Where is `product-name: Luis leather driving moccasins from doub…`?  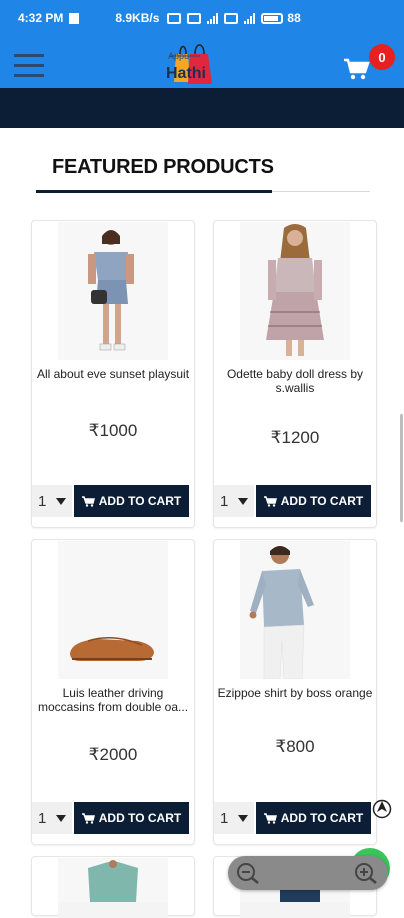
product-name: Luis leather driving moccasins from doub… is located at coordinates (113, 700).